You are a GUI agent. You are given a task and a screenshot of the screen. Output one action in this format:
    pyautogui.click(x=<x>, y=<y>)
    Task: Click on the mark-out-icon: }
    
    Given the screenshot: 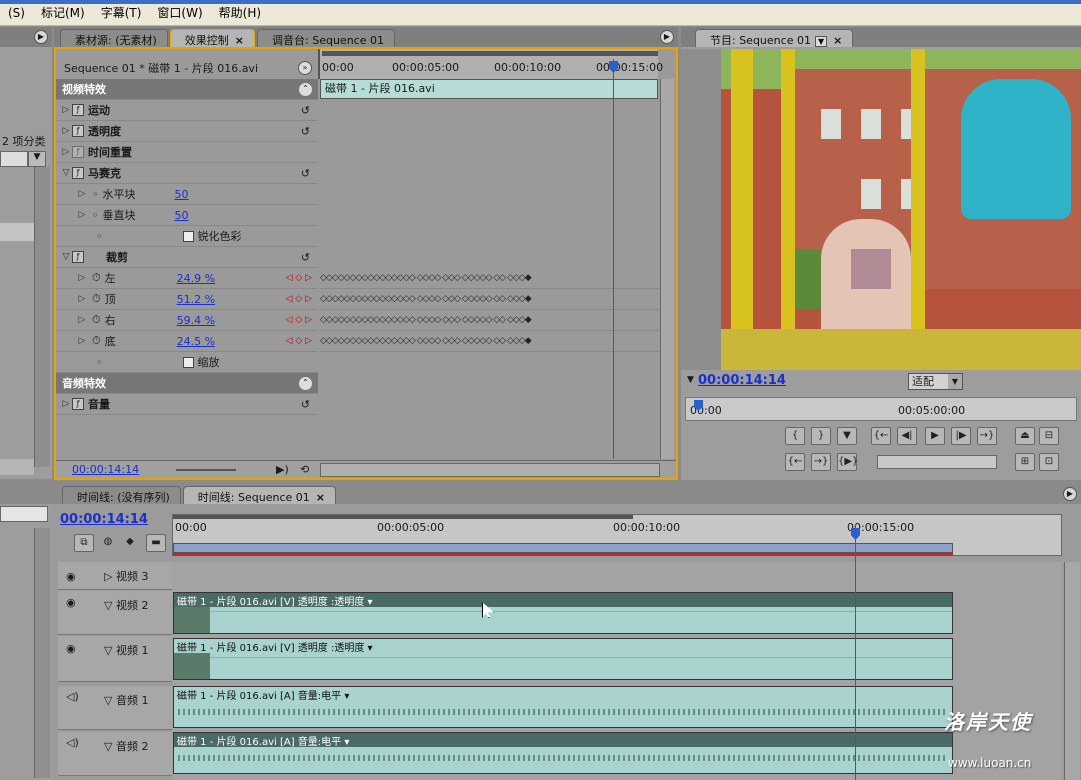 What is the action you would take?
    pyautogui.click(x=821, y=436)
    